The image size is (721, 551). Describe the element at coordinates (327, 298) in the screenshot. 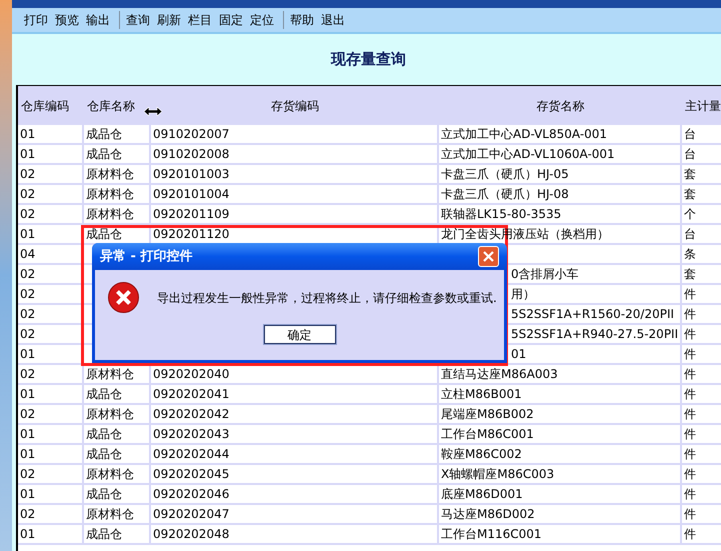

I see `error-message: 导出过程发生一般性异常，过程将终止，请仔细检查参数或重试.` at that location.